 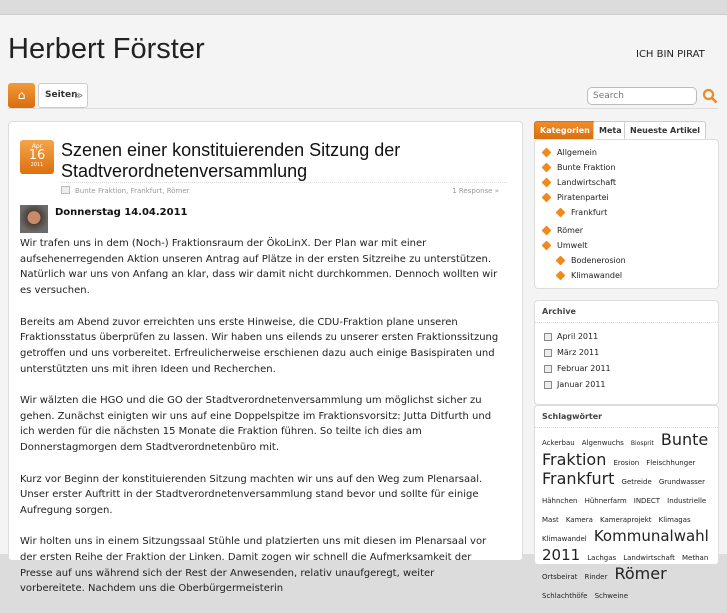 I want to click on tag-link: Rinder, so click(x=595, y=577).